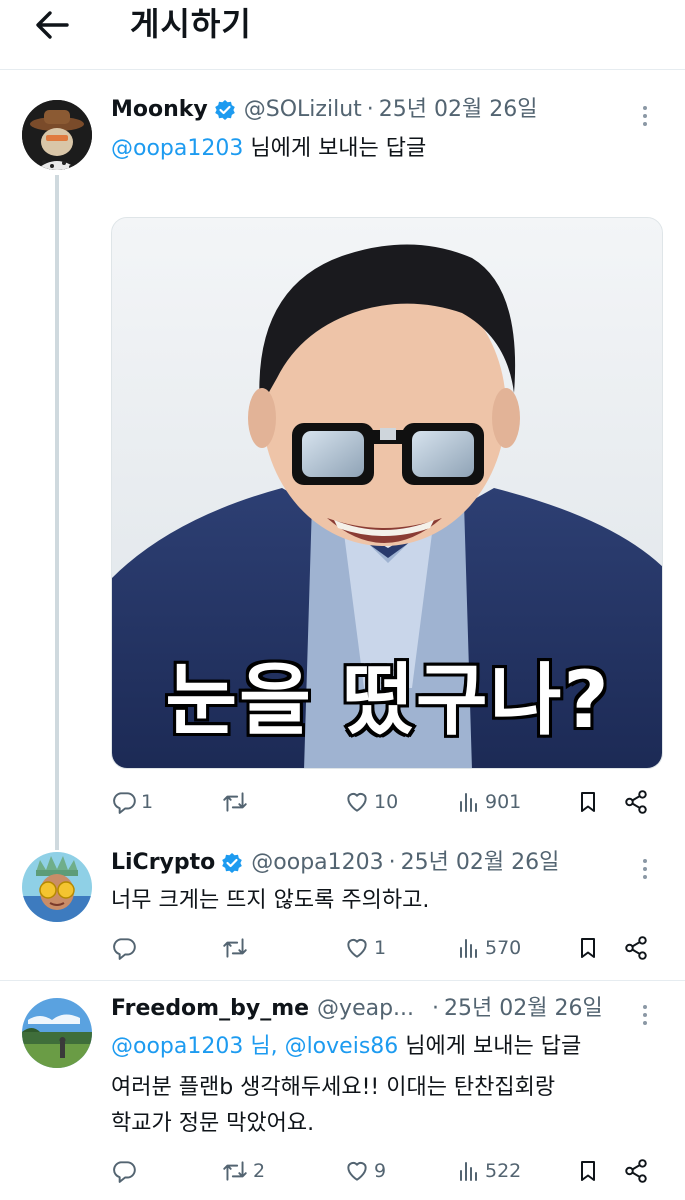 This screenshot has height=1200, width=685. I want to click on post-text-line-1: 여러분 플랜b 생각해두세요!! 이대는 탄찬집회랑, so click(333, 1087).